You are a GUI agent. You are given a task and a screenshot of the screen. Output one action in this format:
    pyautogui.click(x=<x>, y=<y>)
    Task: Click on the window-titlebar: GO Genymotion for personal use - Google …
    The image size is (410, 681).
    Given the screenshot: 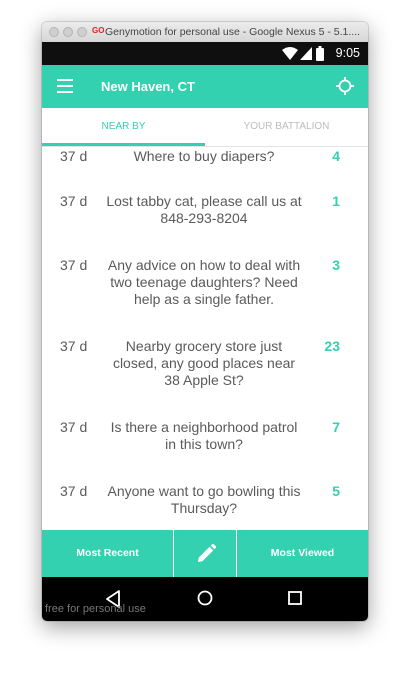 What is the action you would take?
    pyautogui.click(x=205, y=32)
    